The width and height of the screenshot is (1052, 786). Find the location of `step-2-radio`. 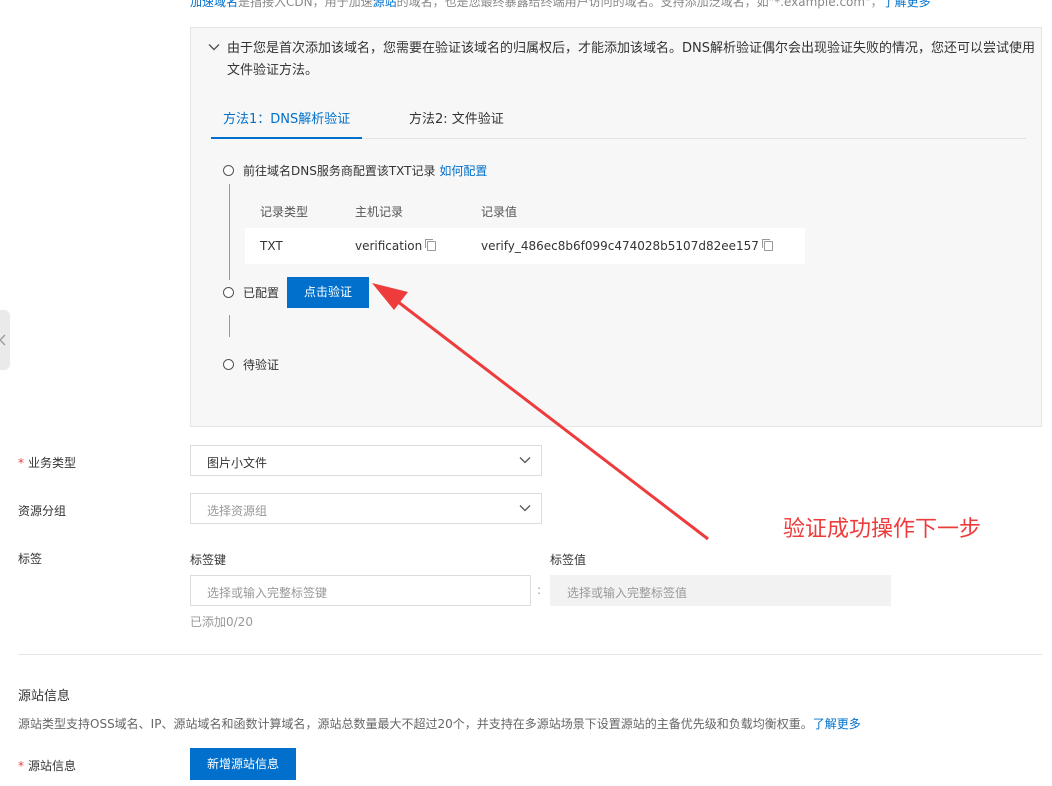

step-2-radio is located at coordinates (228, 292).